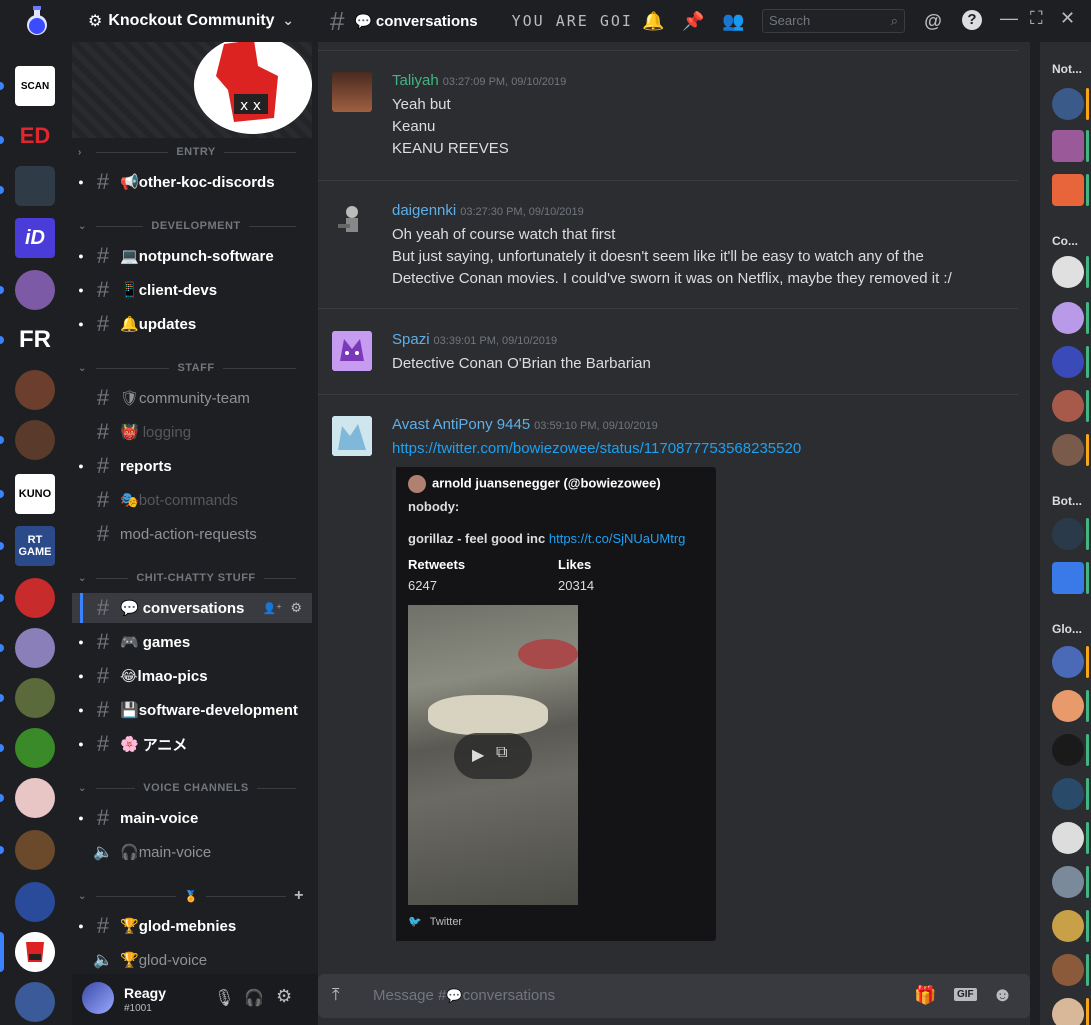 Image resolution: width=1091 pixels, height=1025 pixels. I want to click on server-icon-soldier, so click(35, 698).